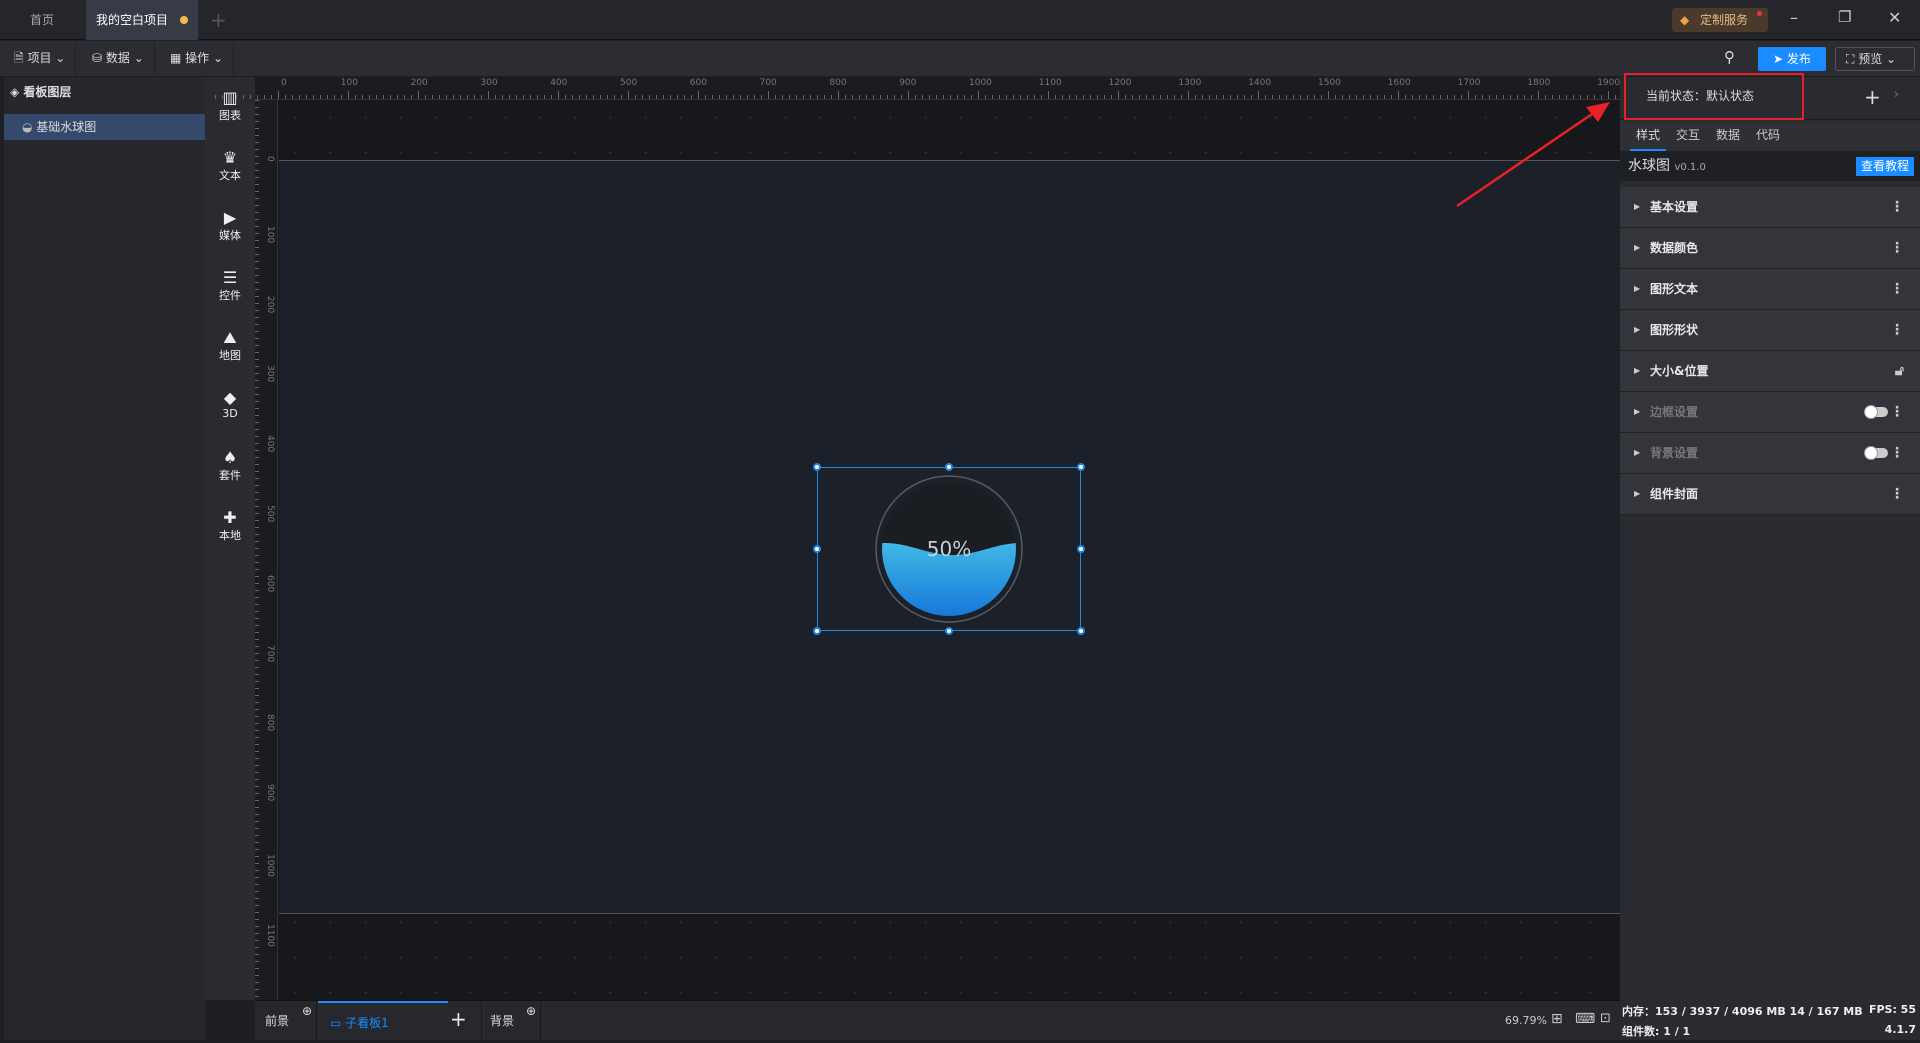 The image size is (1920, 1043). Describe the element at coordinates (1648, 136) in the screenshot. I see `tab-style: 样式` at that location.